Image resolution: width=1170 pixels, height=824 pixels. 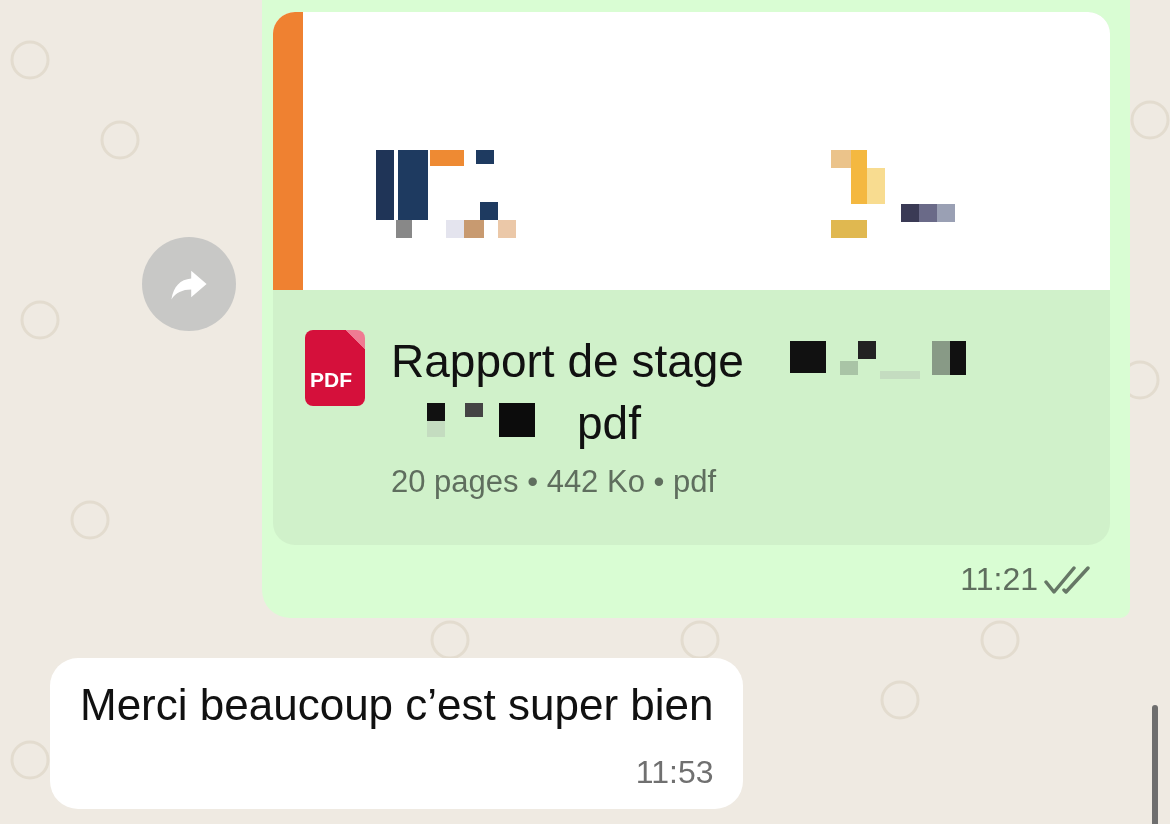 What do you see at coordinates (397, 704) in the screenshot?
I see `message-text: Merci beaucoup c’est super bien` at bounding box center [397, 704].